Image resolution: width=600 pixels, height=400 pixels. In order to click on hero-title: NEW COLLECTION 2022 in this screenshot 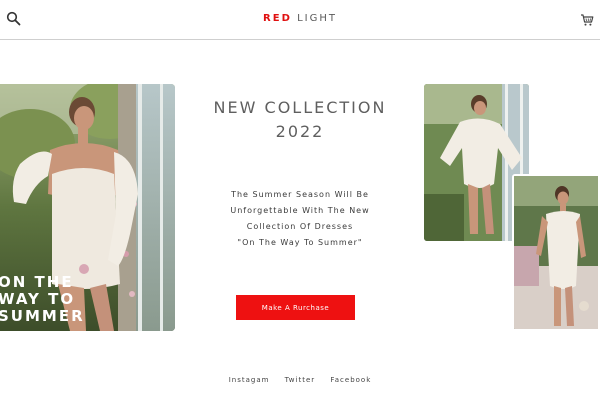, I will do `click(300, 120)`.